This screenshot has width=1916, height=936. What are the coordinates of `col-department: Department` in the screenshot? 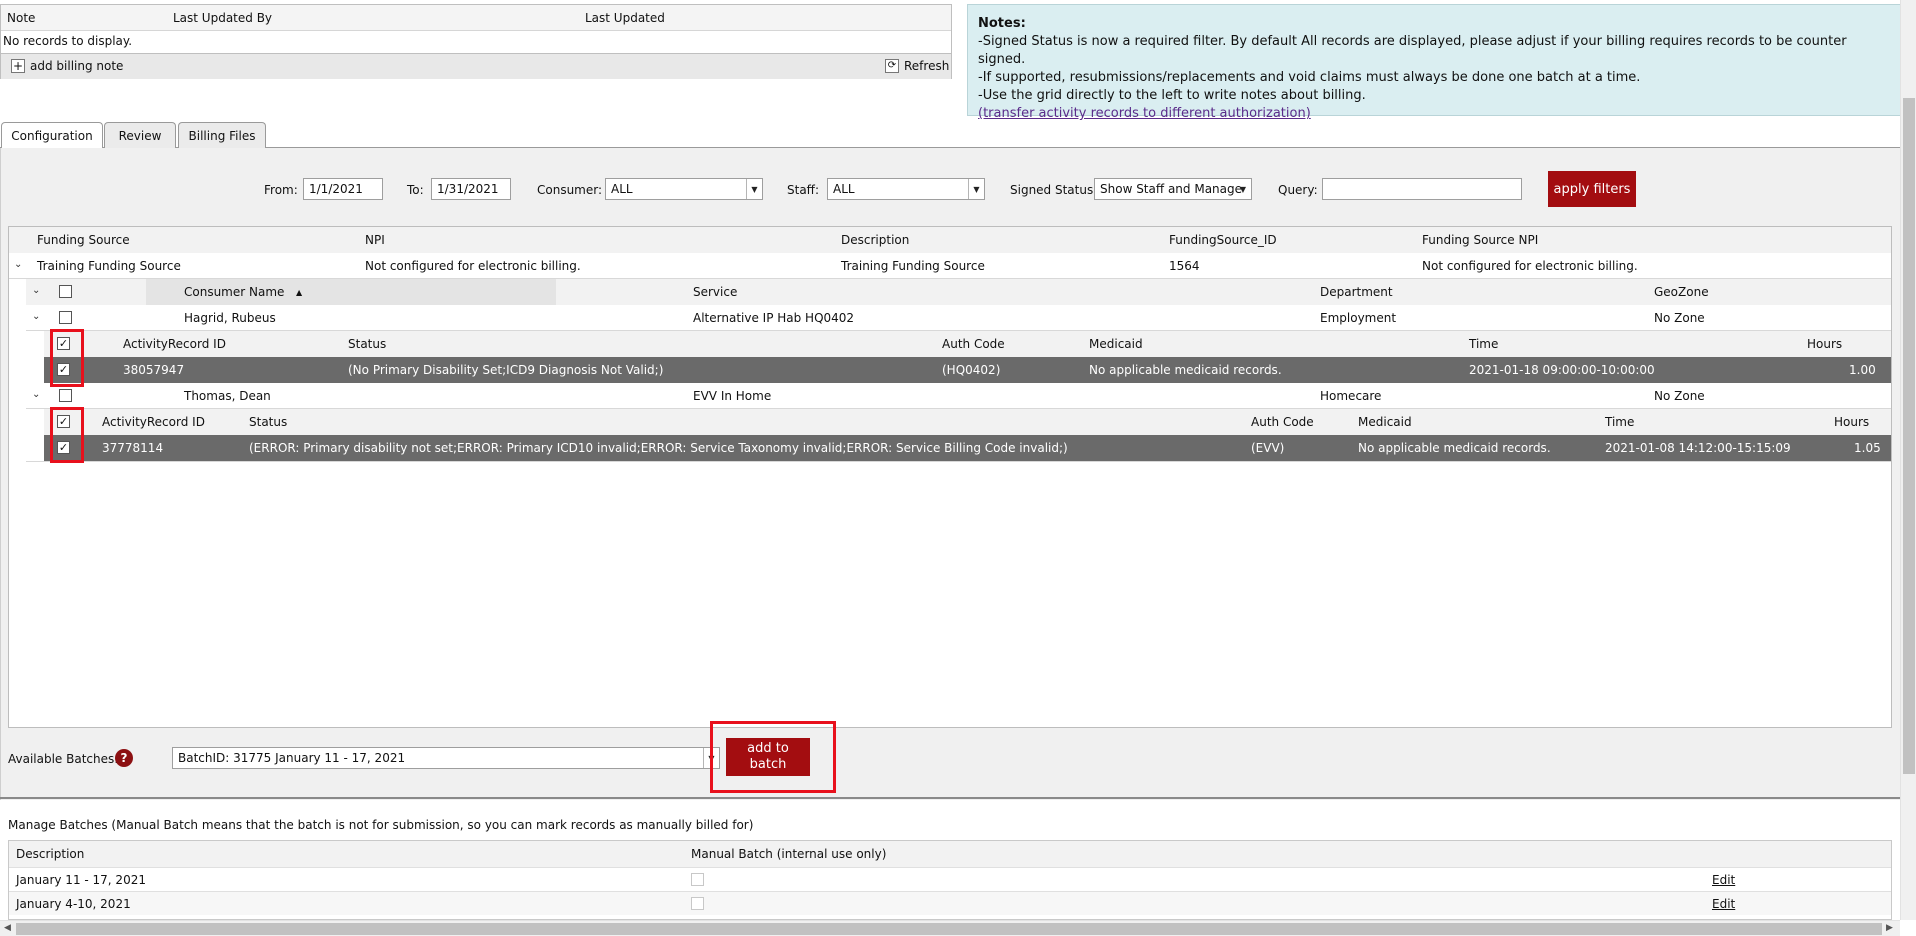 It's located at (1356, 292).